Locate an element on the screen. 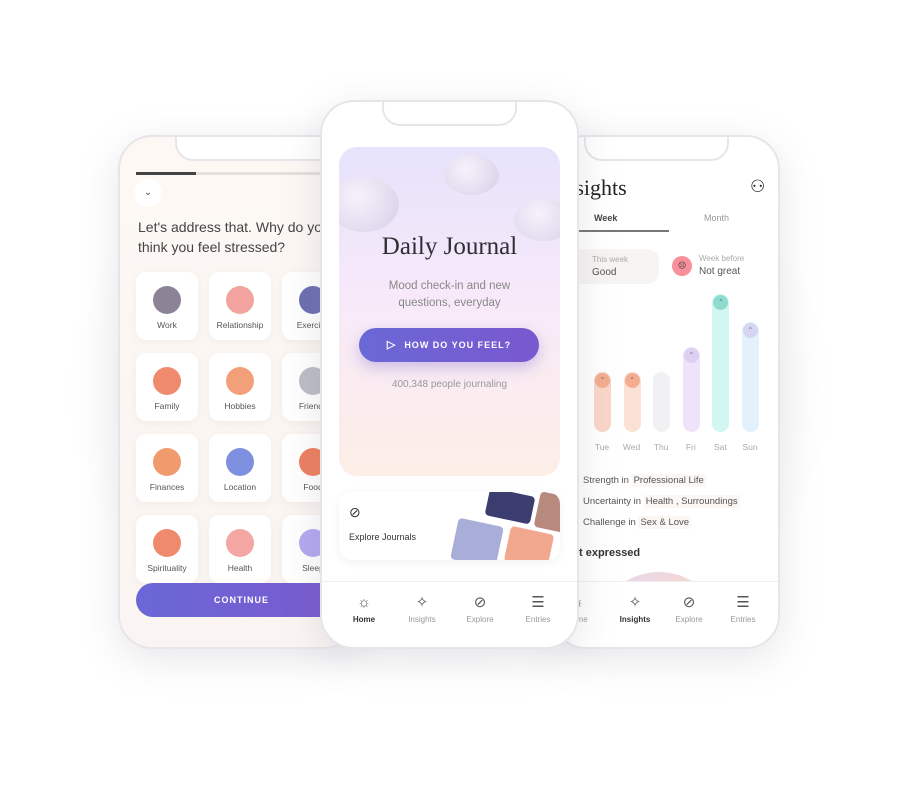  mood-bar-sun: ᵔ is located at coordinates (750, 377).